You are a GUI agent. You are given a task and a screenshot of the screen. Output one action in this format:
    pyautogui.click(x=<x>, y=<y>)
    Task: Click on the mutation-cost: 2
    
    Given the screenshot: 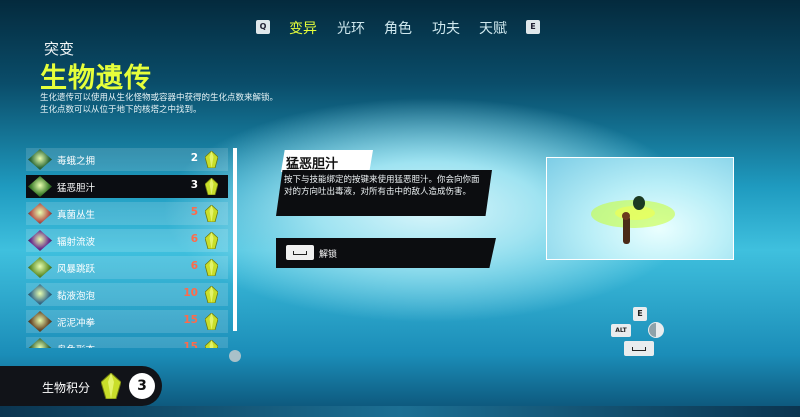 What is the action you would take?
    pyautogui.click(x=194, y=158)
    